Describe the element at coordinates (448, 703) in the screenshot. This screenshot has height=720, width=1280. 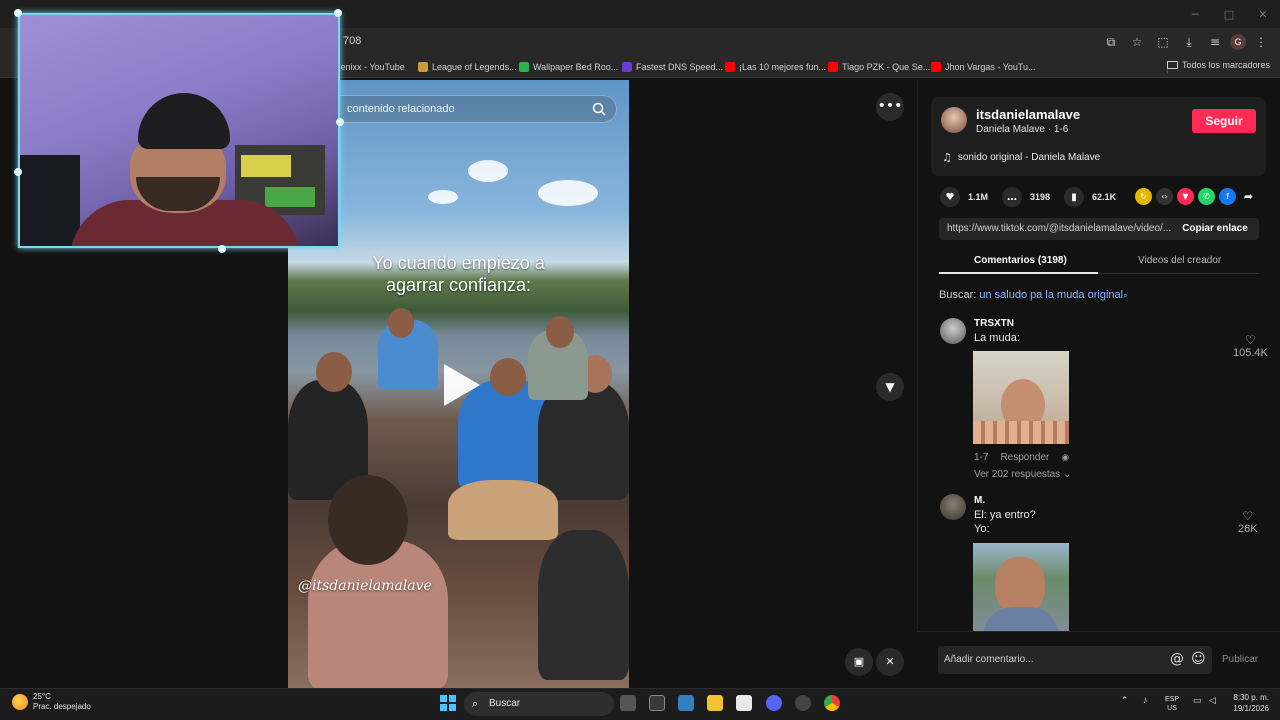
I see `windows-start-icon` at that location.